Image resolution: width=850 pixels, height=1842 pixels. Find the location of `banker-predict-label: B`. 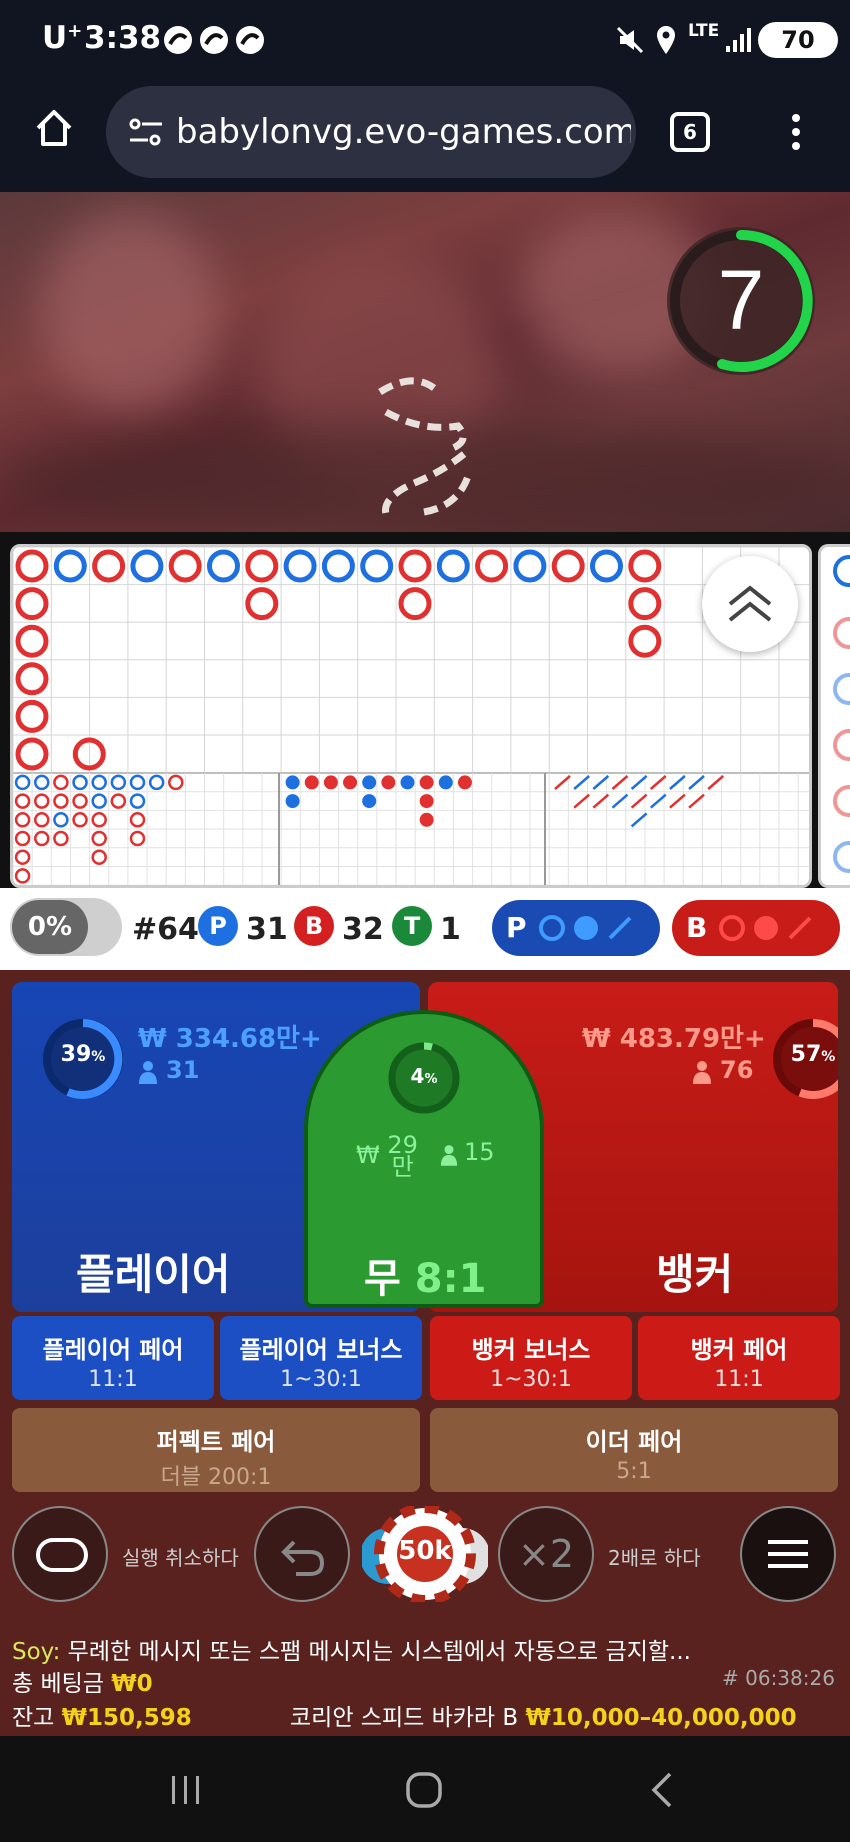

banker-predict-label: B is located at coordinates (697, 927).